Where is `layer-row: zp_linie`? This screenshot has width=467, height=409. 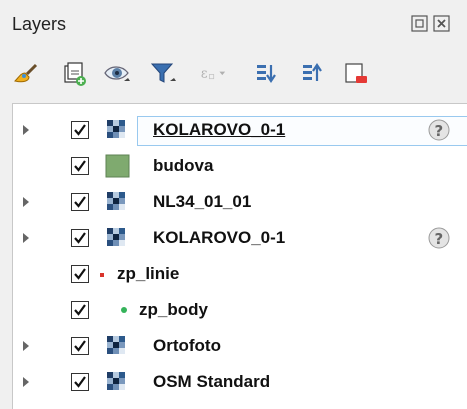
layer-row: zp_linie is located at coordinates (240, 274).